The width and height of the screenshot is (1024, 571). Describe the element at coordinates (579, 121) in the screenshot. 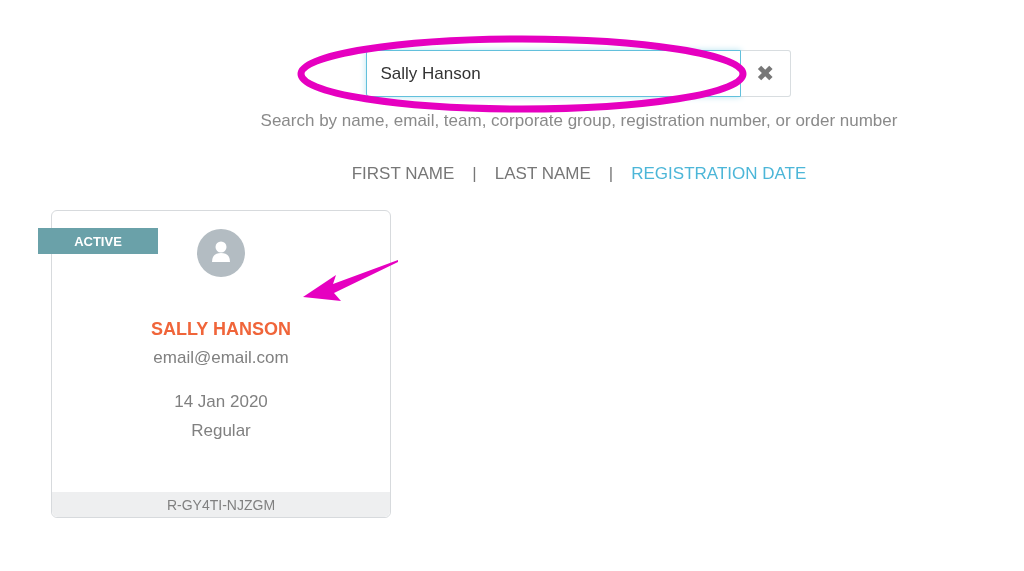

I see `search-hint: Search by name, email, team, corporate group, registration number, or order number` at that location.